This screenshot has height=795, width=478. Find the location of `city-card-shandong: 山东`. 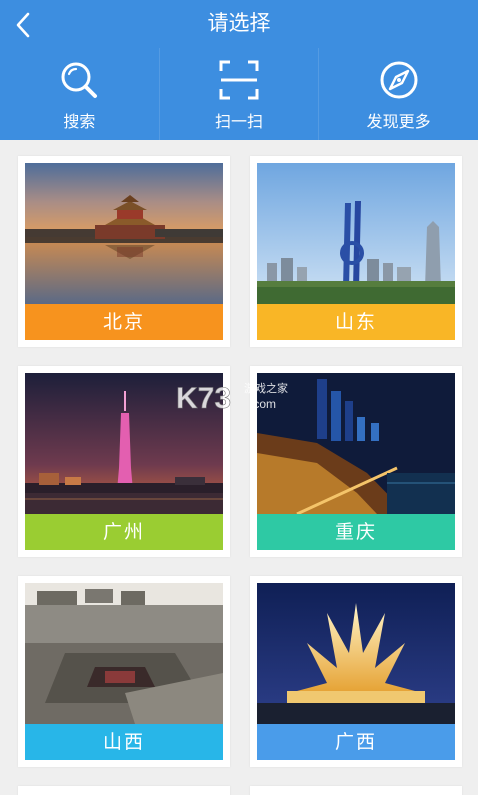

city-card-shandong: 山东 is located at coordinates (356, 251).